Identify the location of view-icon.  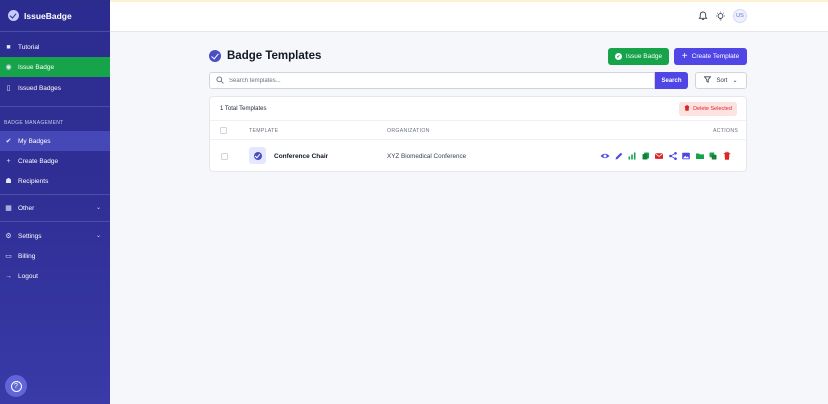
(605, 156).